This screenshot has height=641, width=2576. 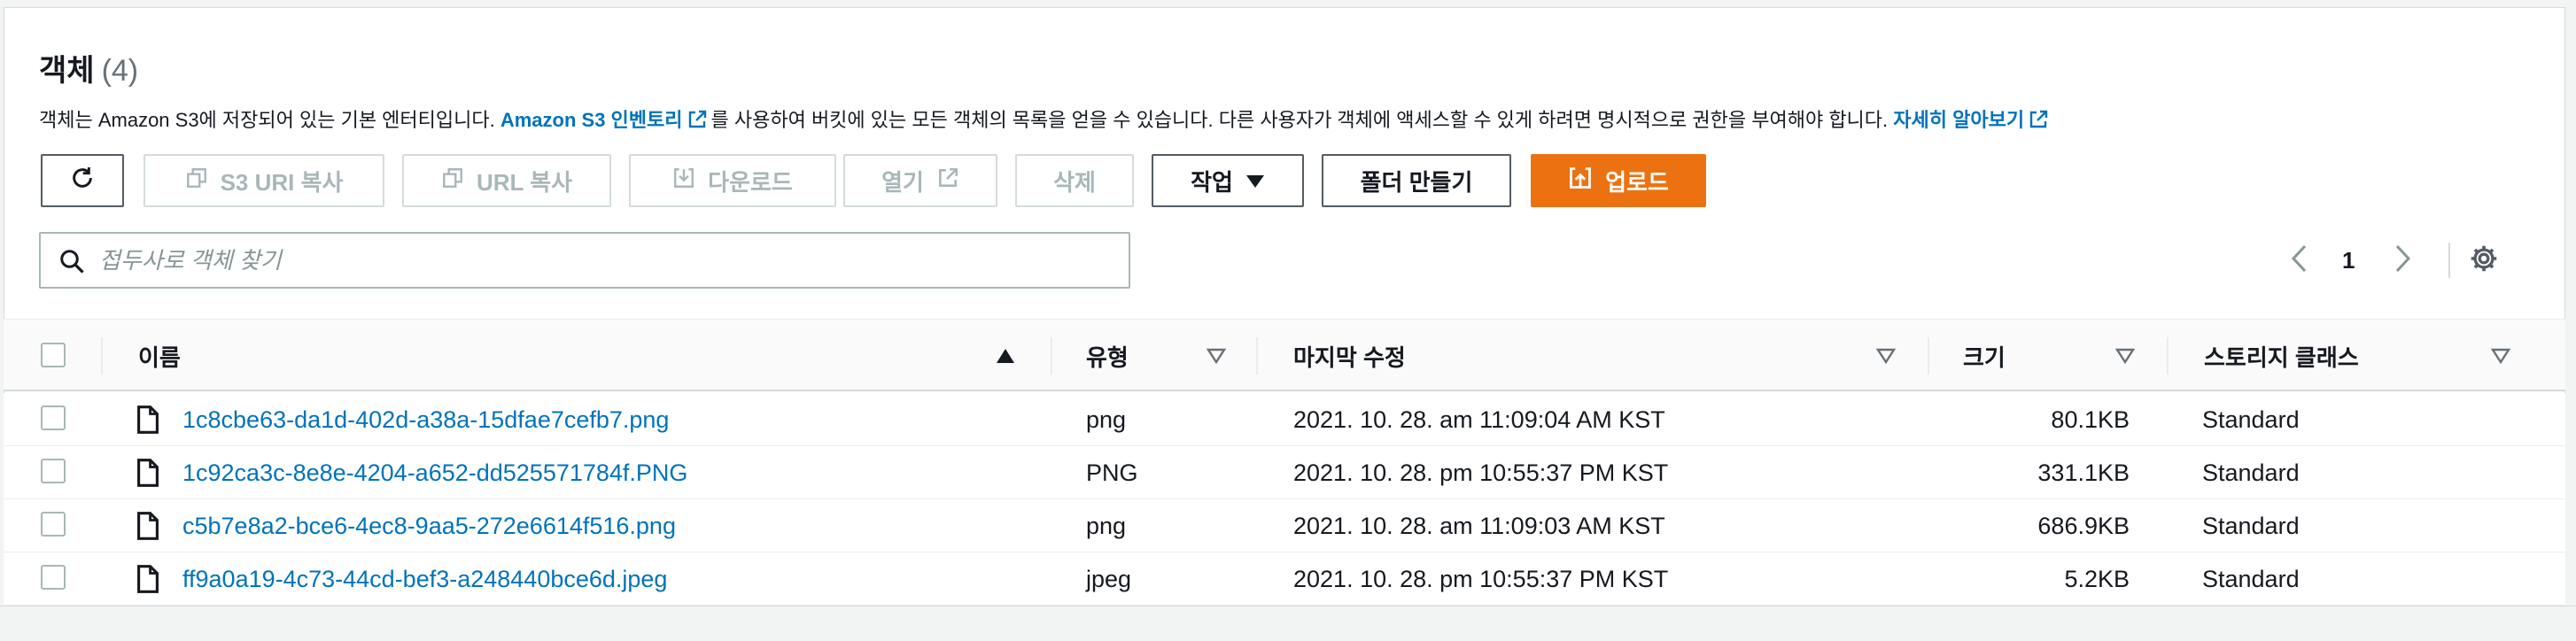 I want to click on settings-button, so click(x=2485, y=260).